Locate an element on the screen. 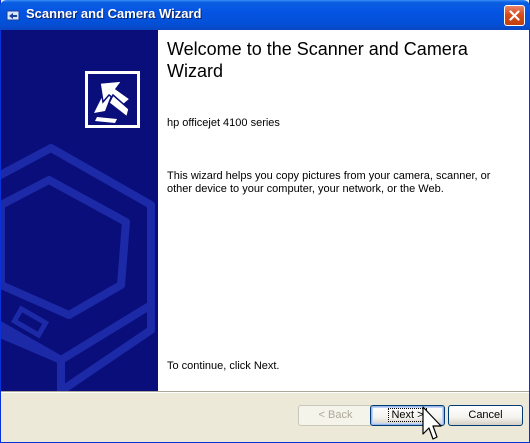  title-bar: Scanner and Camera Wizard is located at coordinates (265, 15).